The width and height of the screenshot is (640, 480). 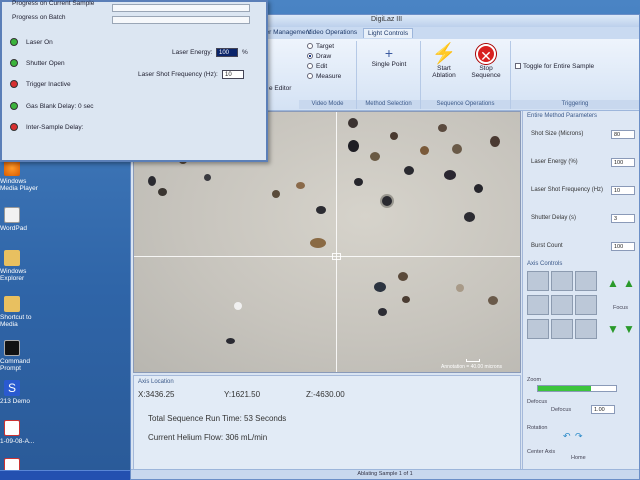 I want to click on progress-batch-bar, so click(x=181, y=20).